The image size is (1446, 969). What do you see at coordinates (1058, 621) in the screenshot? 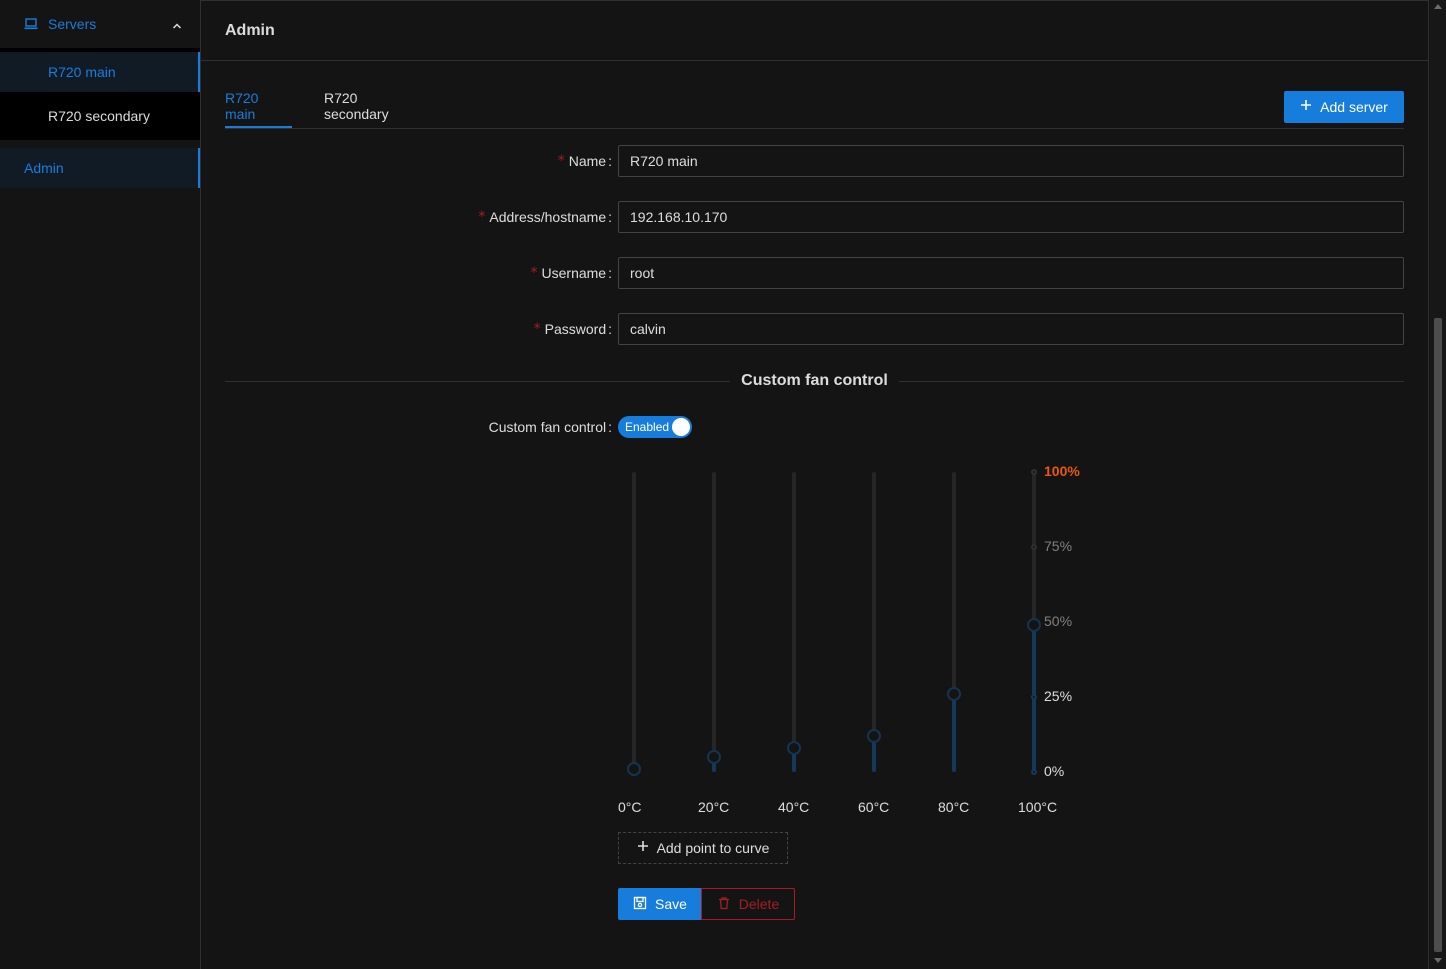
I see `percent-mark-label: 50%` at bounding box center [1058, 621].